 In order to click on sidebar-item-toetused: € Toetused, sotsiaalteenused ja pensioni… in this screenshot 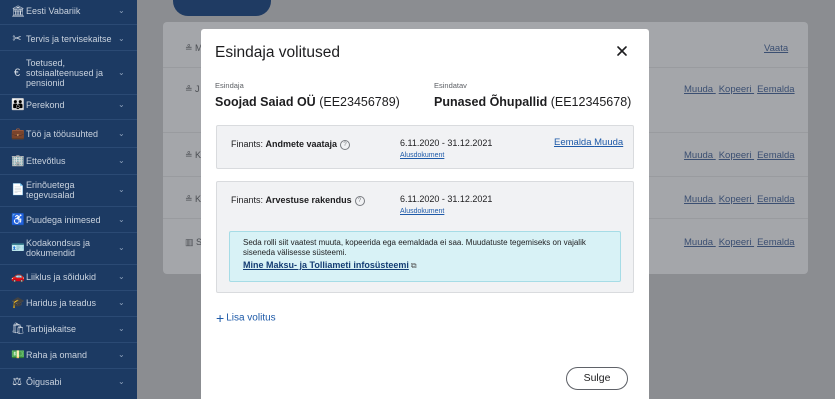, I will do `click(68, 73)`.